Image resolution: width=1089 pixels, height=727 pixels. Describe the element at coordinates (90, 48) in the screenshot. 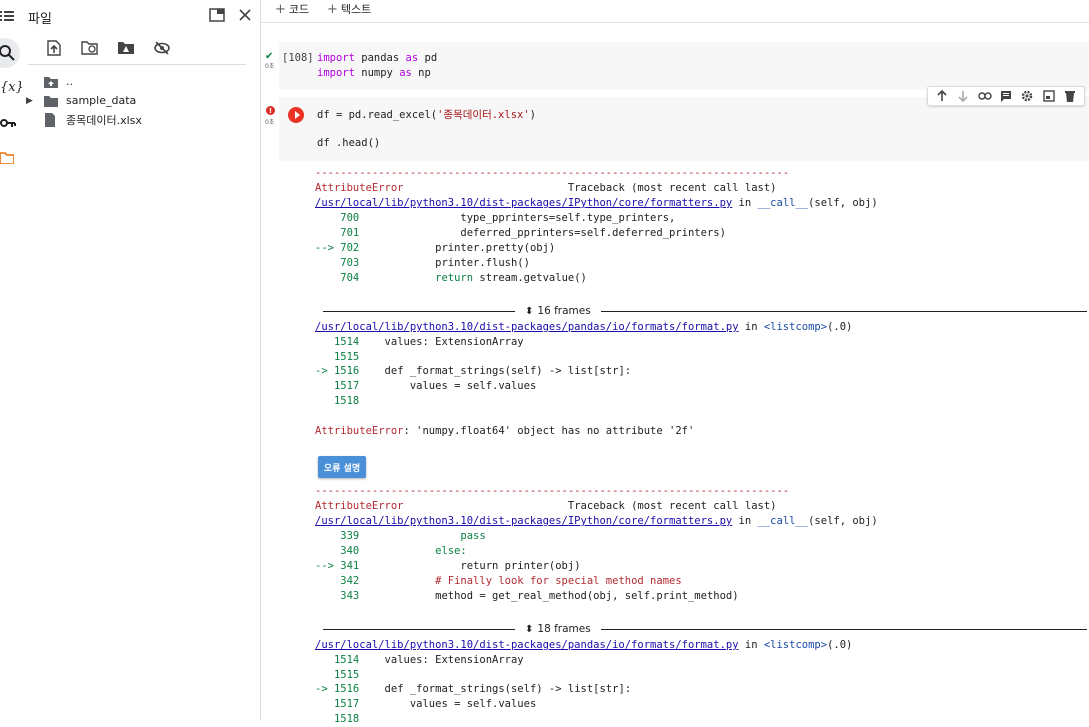

I see `refresh-folder-icon` at that location.